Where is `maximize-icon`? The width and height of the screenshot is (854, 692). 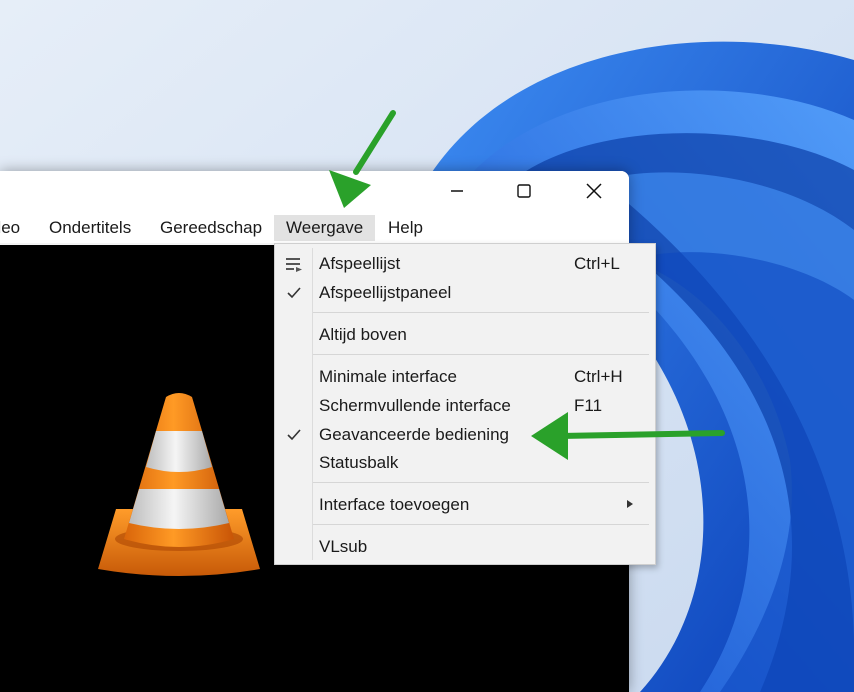 maximize-icon is located at coordinates (524, 191).